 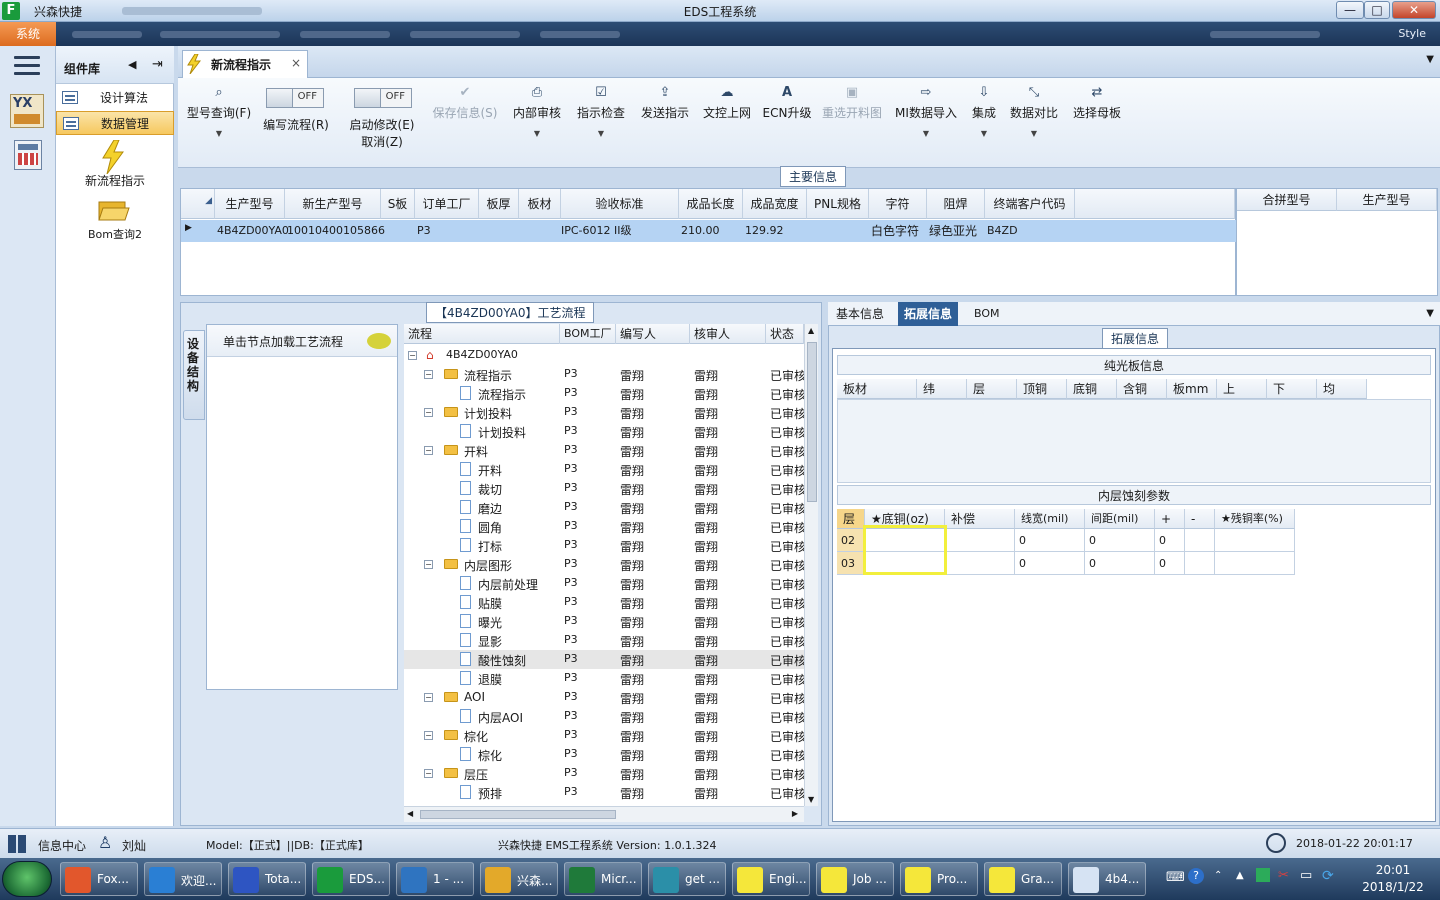 I want to click on scroll-down-icon: ▼, so click(x=811, y=799).